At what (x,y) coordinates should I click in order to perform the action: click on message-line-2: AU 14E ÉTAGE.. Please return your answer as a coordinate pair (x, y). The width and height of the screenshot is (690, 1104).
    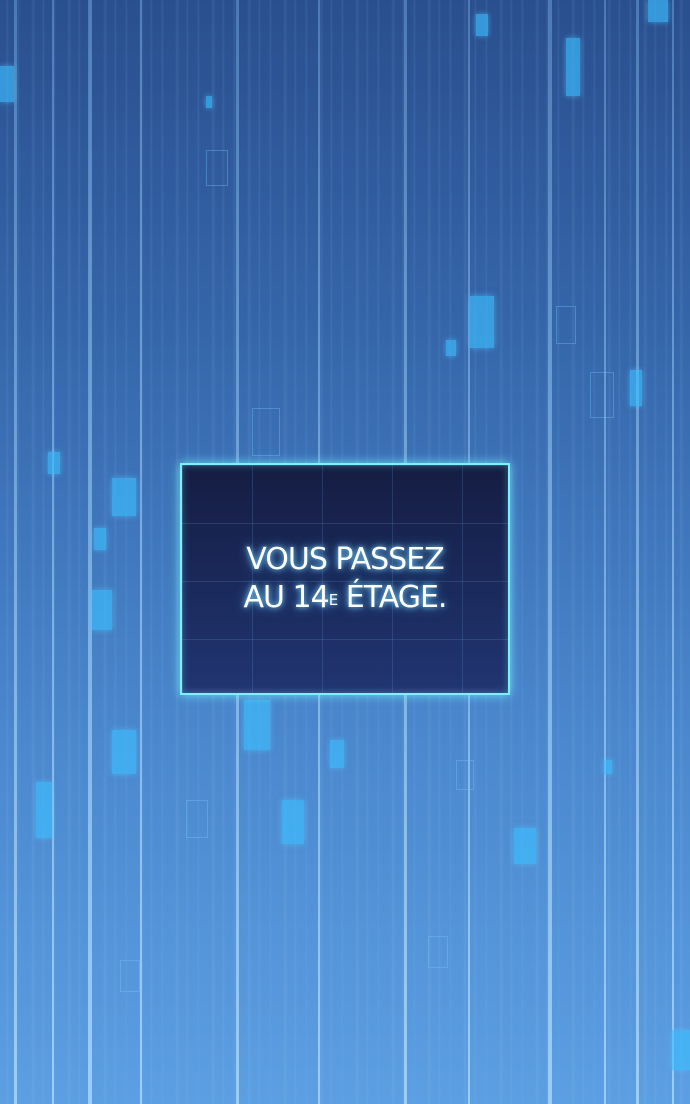
    Looking at the image, I should click on (345, 598).